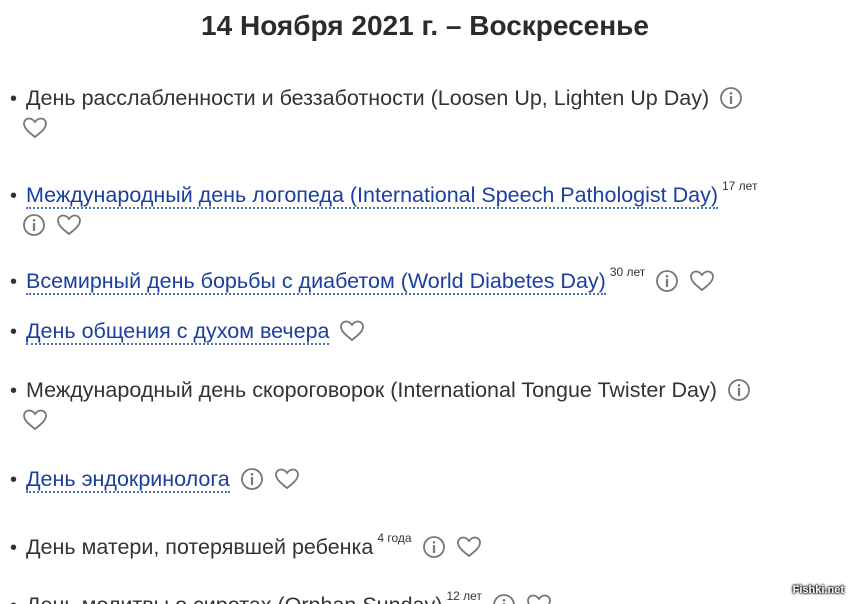 This screenshot has height=604, width=850. Describe the element at coordinates (818, 590) in the screenshot. I see `watermark: Fishki.net` at that location.